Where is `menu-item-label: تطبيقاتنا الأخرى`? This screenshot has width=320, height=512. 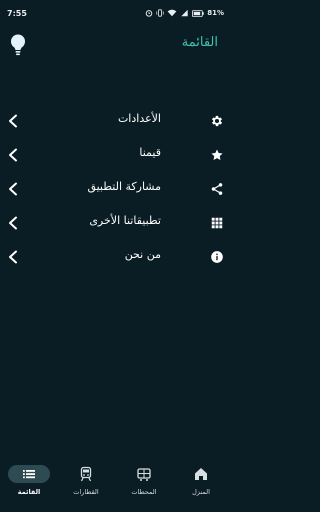 menu-item-label: تطبيقاتنا الأخرى is located at coordinates (125, 220).